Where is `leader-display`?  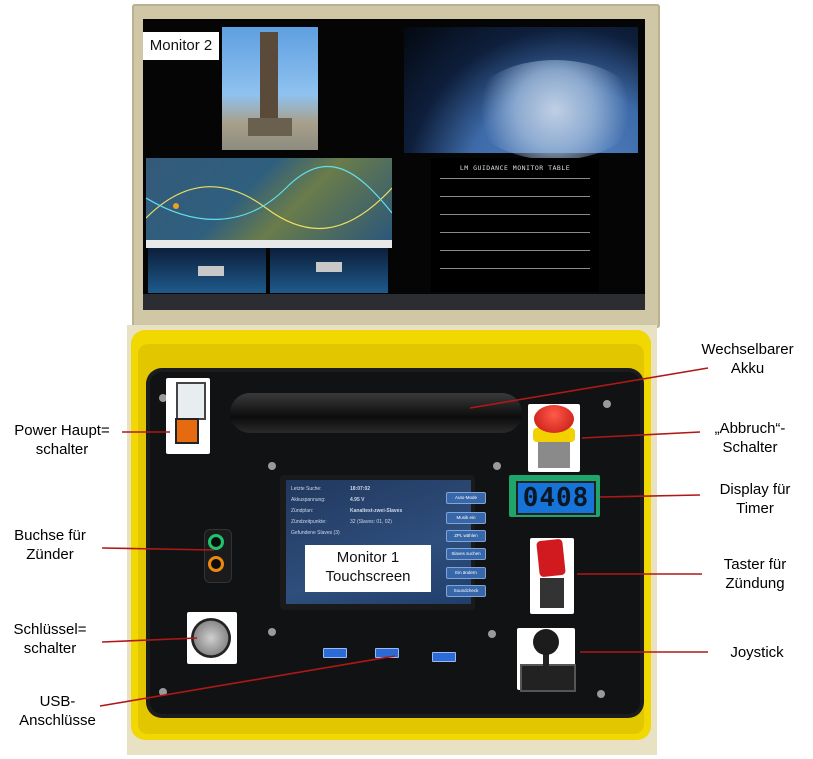 leader-display is located at coordinates (650, 496).